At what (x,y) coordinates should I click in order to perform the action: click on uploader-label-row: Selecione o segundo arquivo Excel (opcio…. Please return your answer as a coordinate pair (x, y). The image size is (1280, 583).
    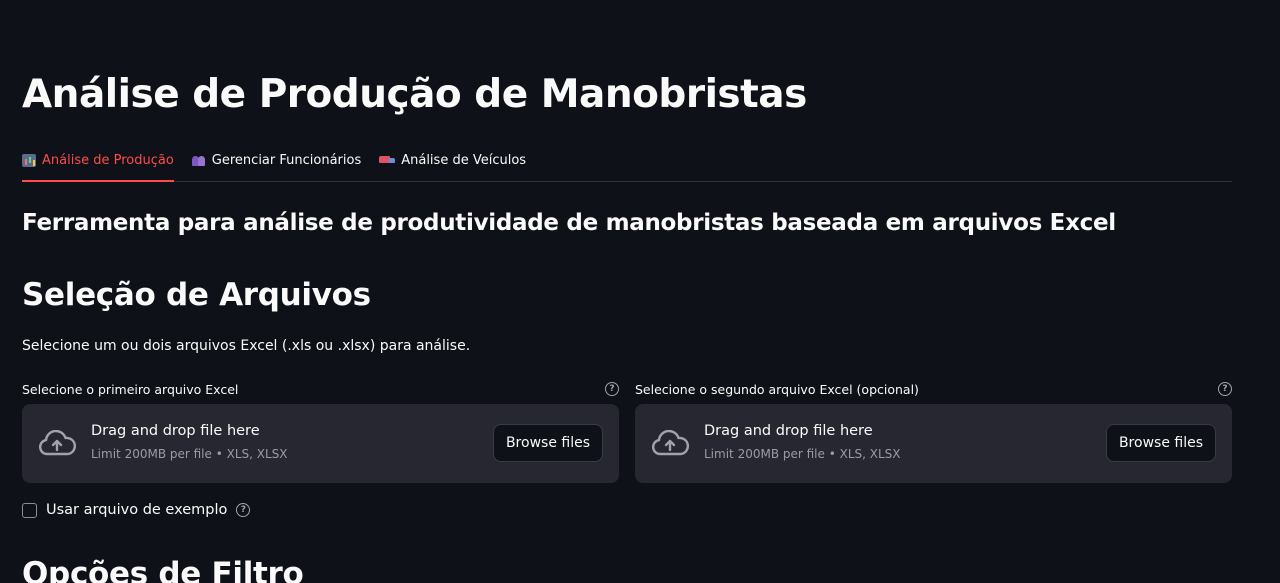
    Looking at the image, I should click on (933, 389).